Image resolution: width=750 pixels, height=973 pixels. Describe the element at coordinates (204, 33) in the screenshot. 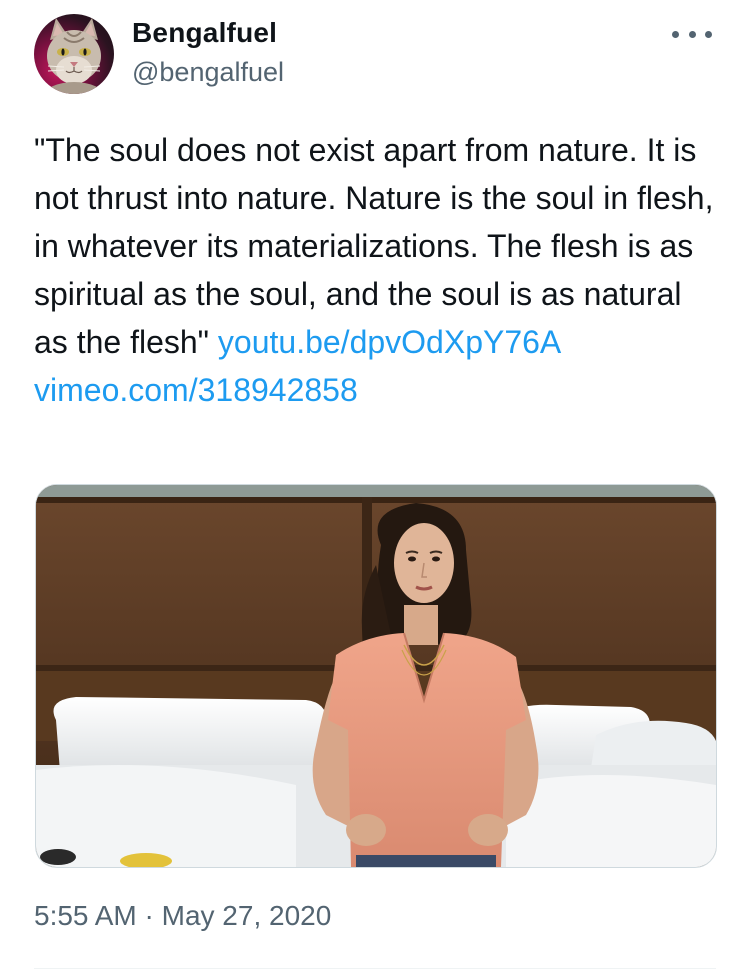

I see `author-display-name: Bengalfuel` at that location.